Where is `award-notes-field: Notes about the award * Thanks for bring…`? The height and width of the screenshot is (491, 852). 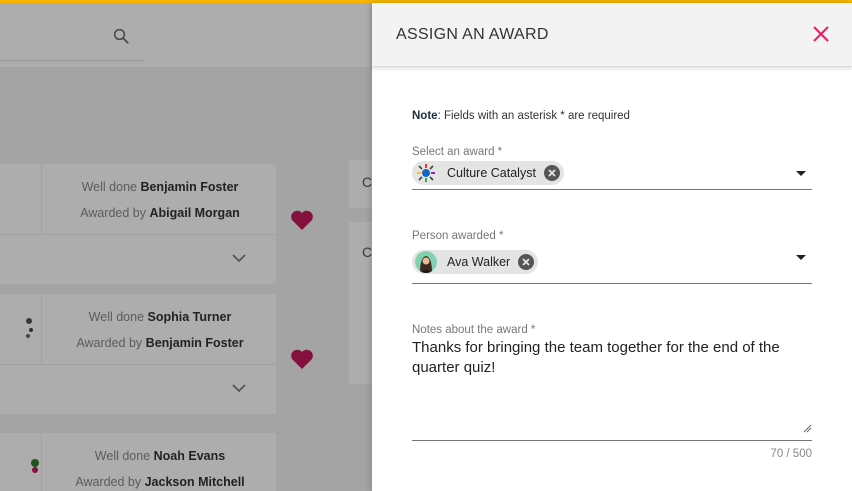
award-notes-field: Notes about the award * Thanks for bring… is located at coordinates (612, 383).